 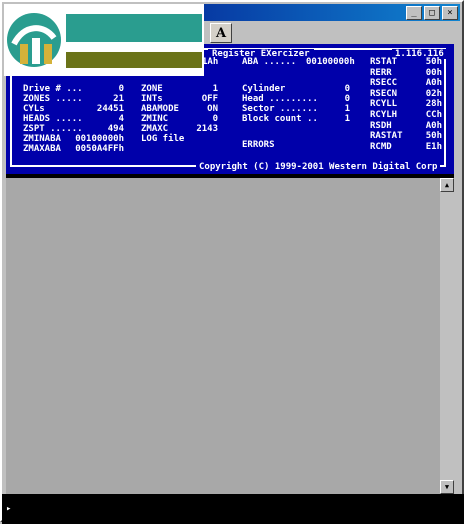 I want to click on vertical-scrollbar: ▲ ▼, so click(x=447, y=336).